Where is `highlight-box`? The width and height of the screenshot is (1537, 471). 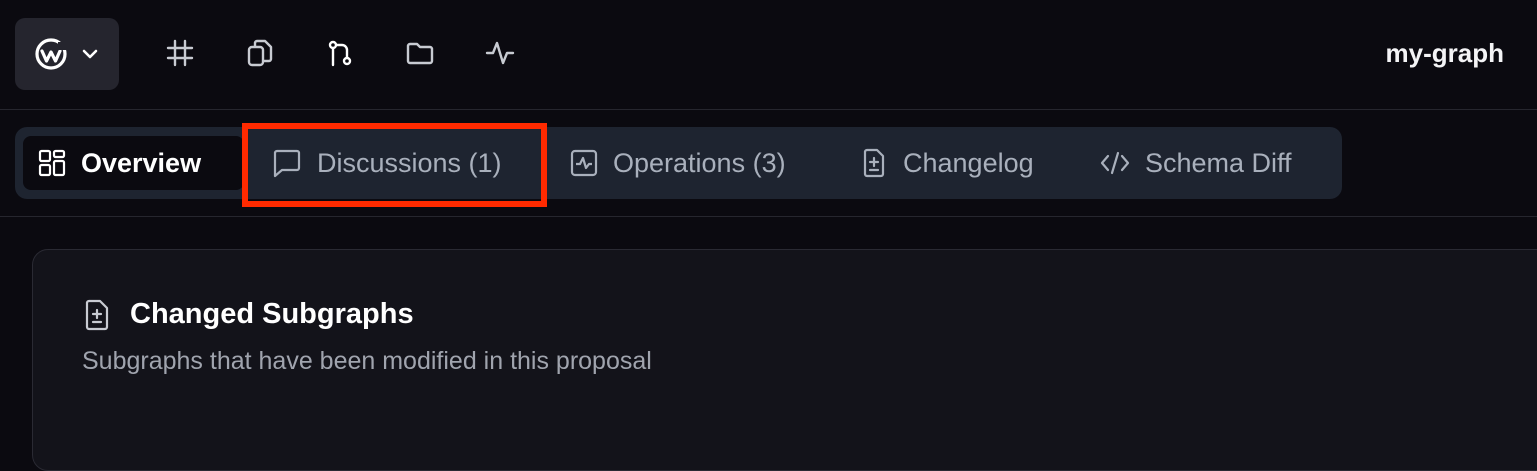 highlight-box is located at coordinates (394, 165).